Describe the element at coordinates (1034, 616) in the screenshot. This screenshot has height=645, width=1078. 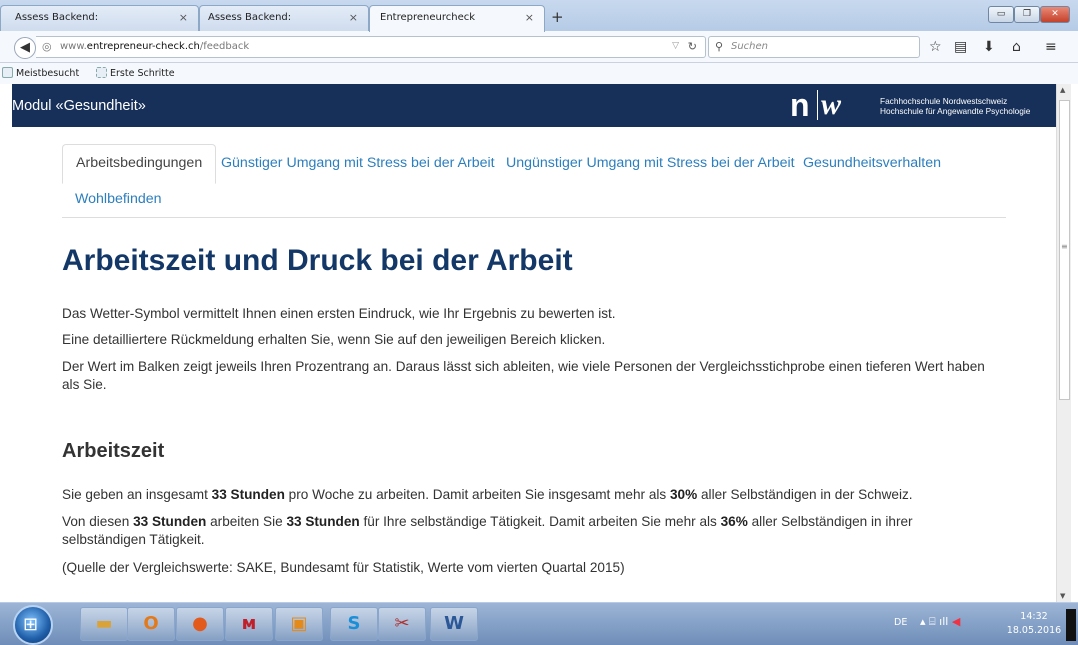
I see `clock-time: 14:32` at that location.